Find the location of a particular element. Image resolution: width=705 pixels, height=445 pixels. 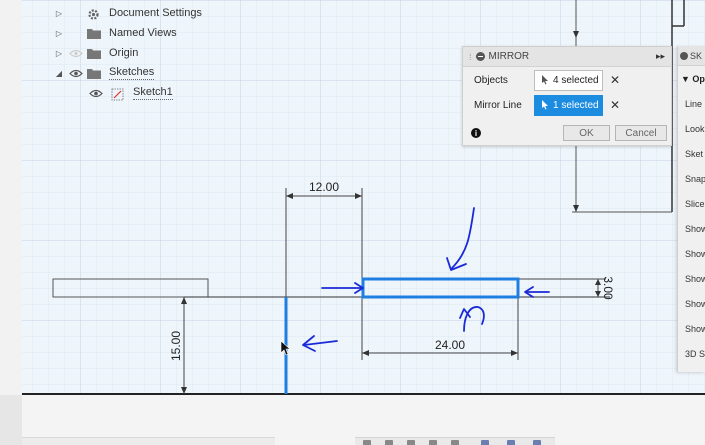

viewports-icon is located at coordinates (537, 442).